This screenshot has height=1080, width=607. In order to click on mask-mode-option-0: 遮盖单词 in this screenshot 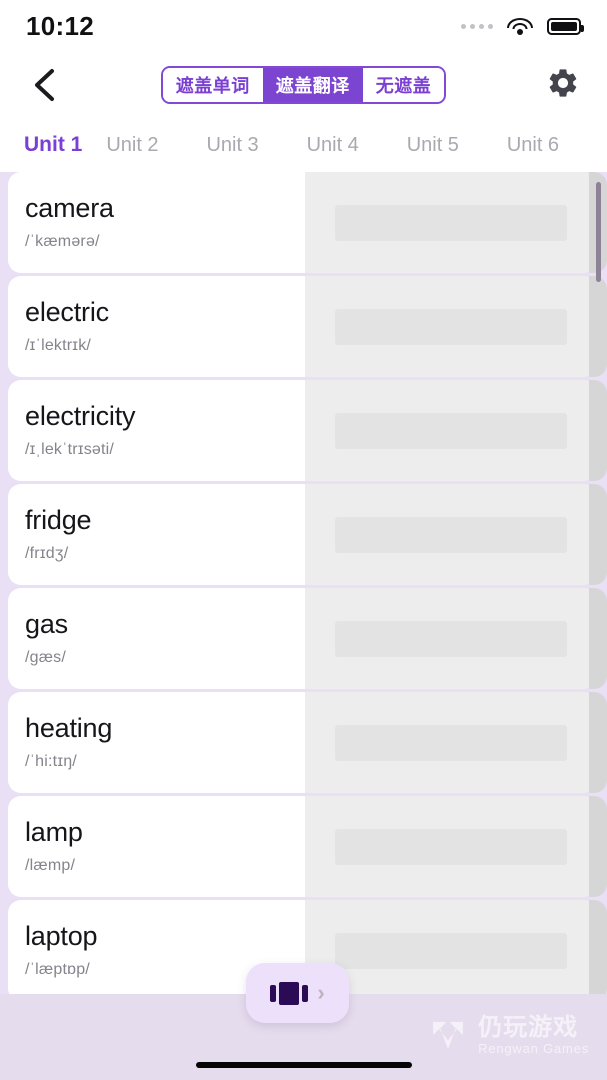, I will do `click(212, 85)`.